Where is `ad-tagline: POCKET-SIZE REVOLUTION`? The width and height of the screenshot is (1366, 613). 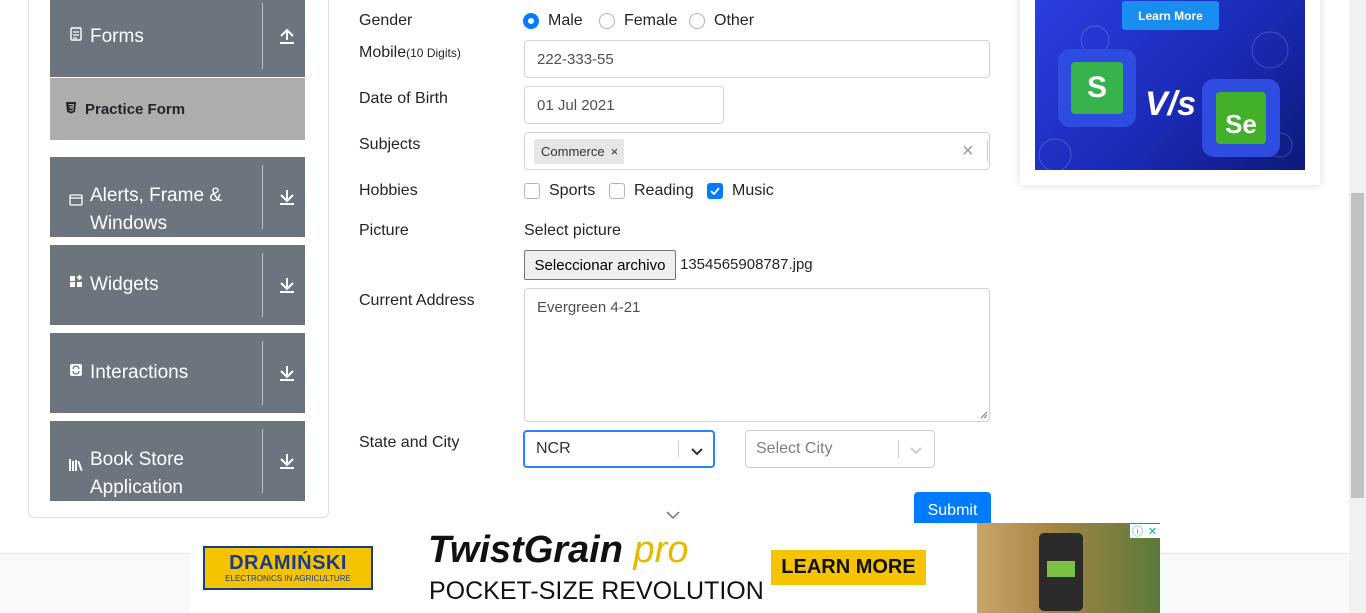 ad-tagline: POCKET-SIZE REVOLUTION is located at coordinates (596, 591).